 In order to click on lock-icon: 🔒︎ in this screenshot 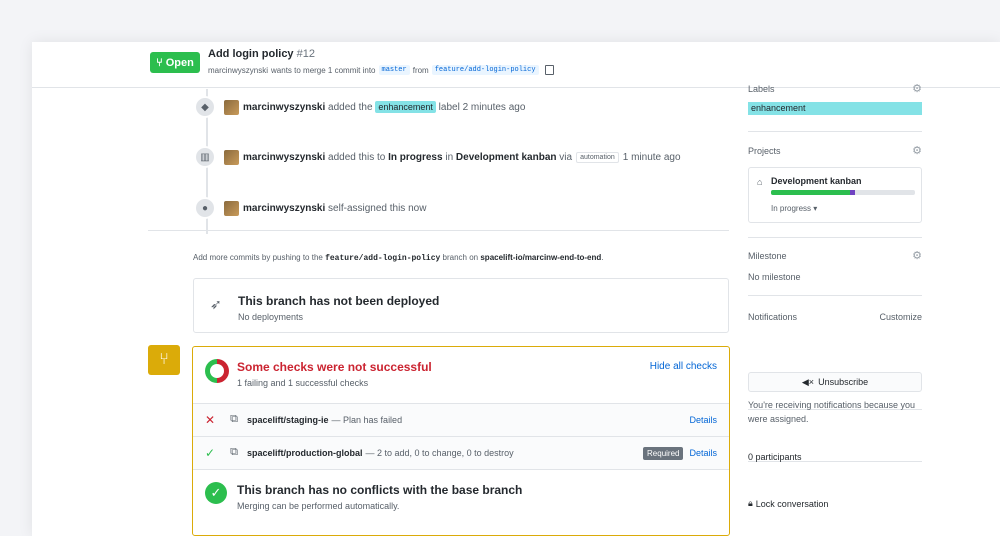, I will do `click(750, 503)`.